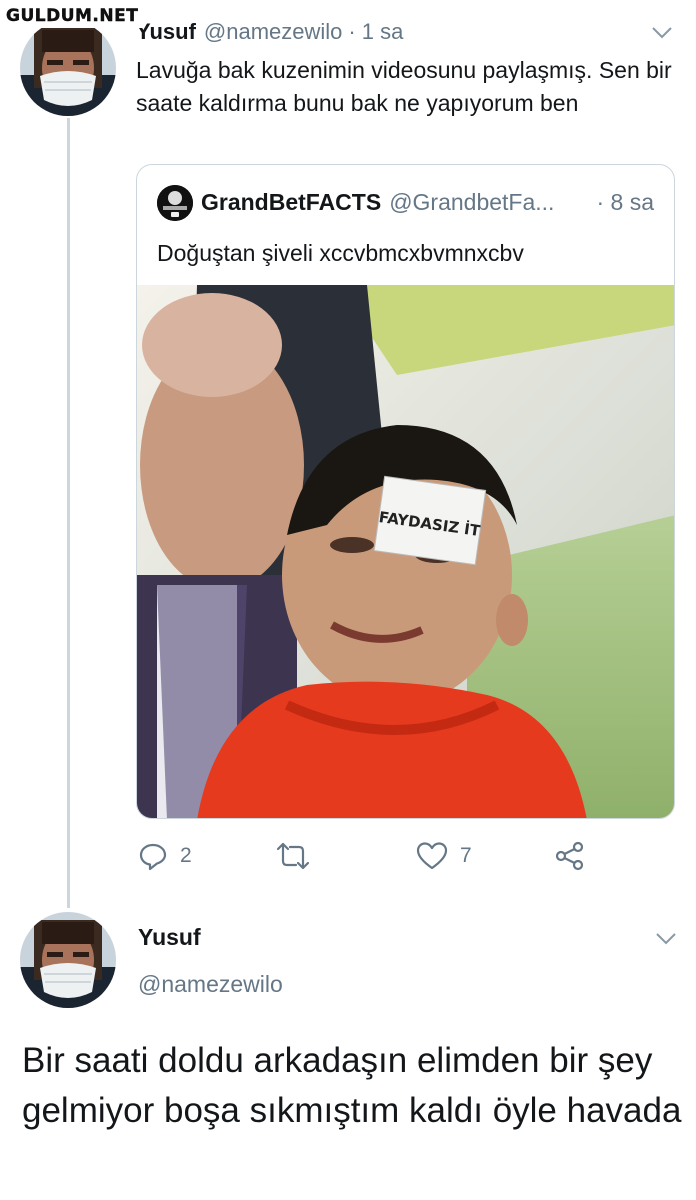 The width and height of the screenshot is (696, 1200). What do you see at coordinates (175, 203) in the screenshot?
I see `quoted-avatar` at bounding box center [175, 203].